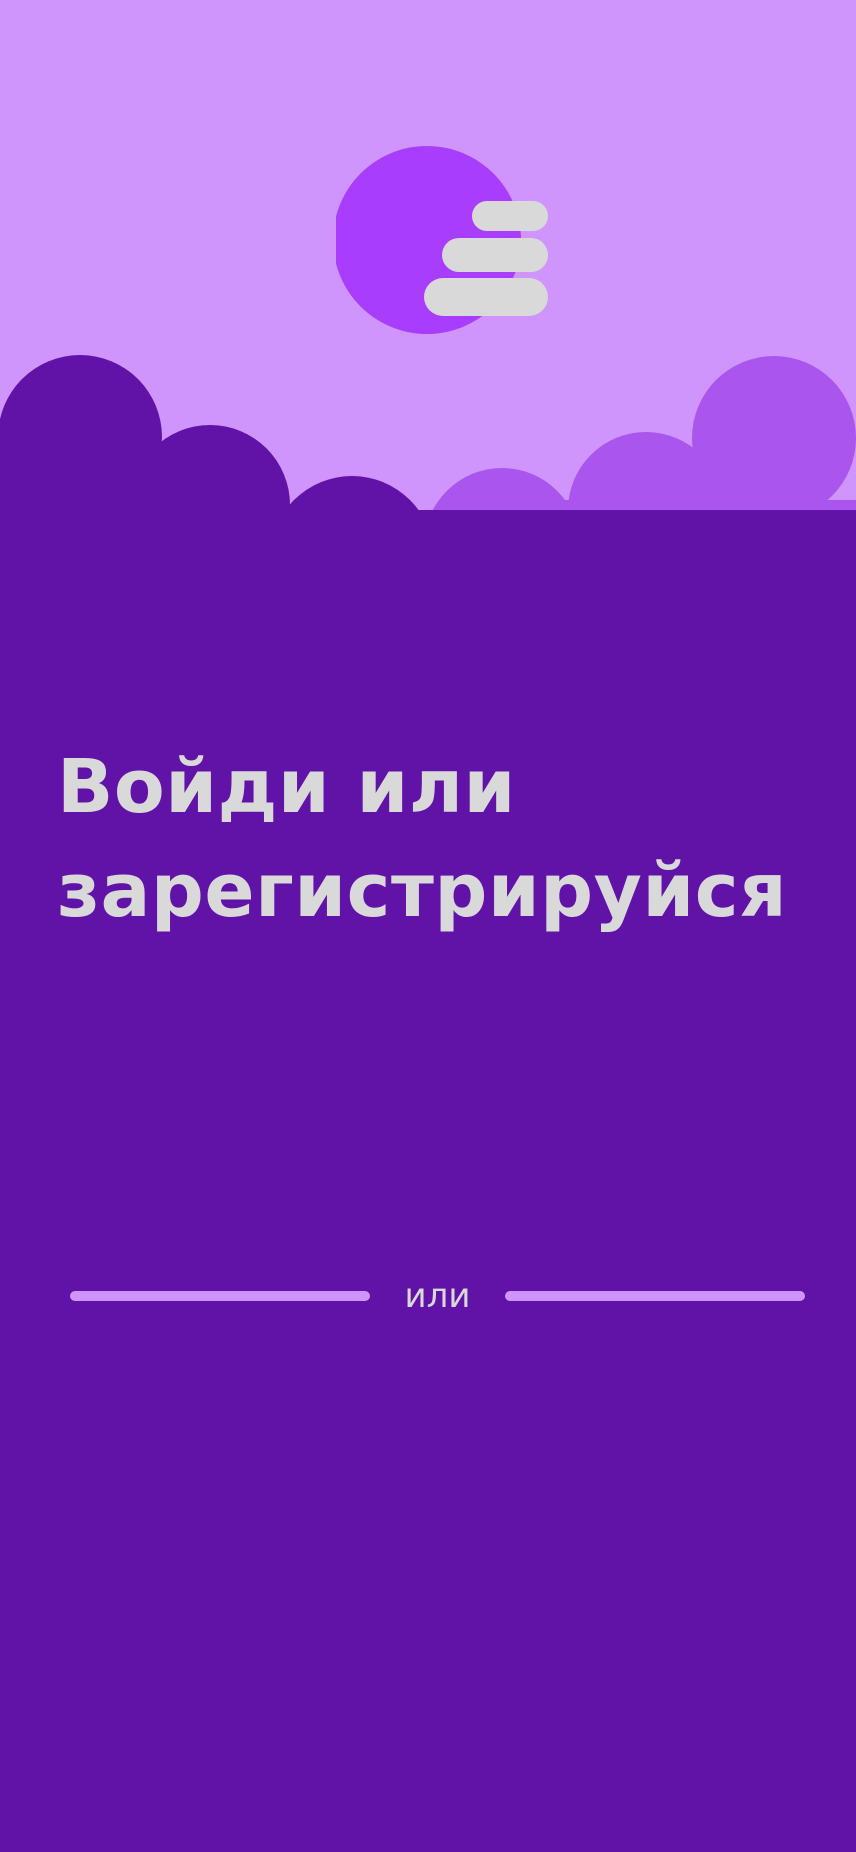 The width and height of the screenshot is (856, 1852). I want to click on divider-label: или, so click(437, 1296).